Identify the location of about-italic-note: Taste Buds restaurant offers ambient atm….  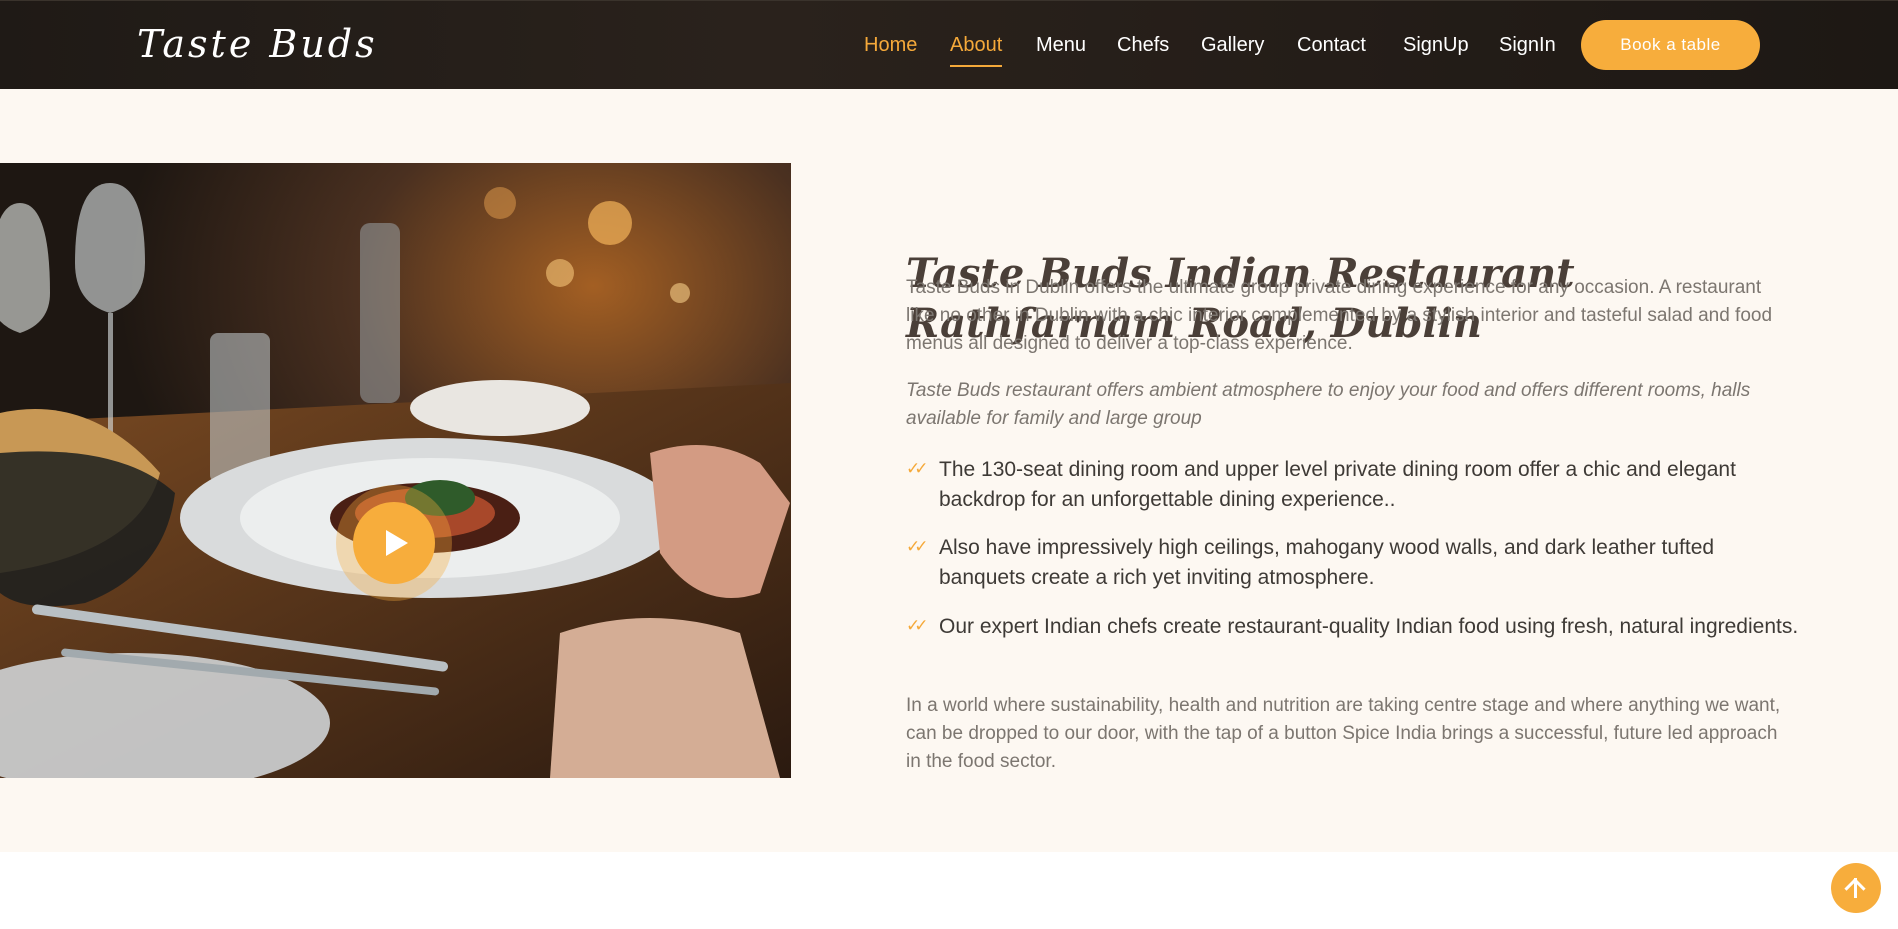
(1328, 404).